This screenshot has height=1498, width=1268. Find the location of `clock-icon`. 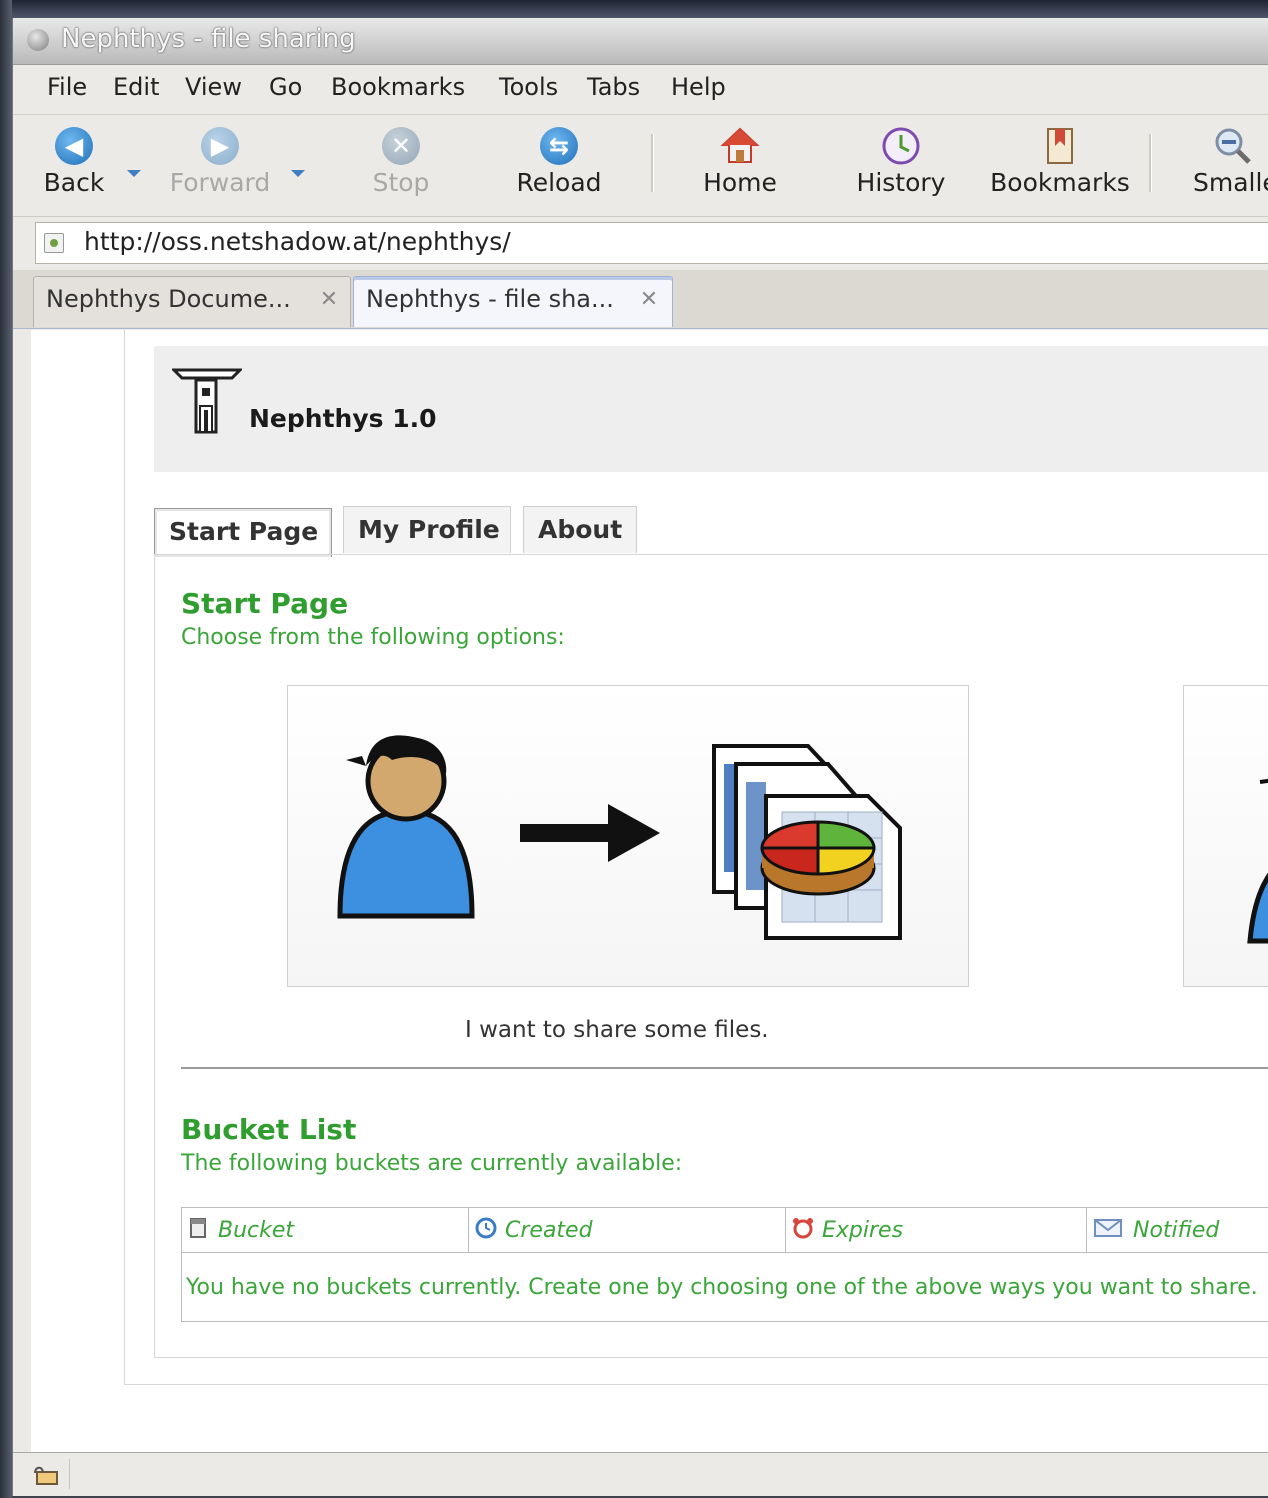

clock-icon is located at coordinates (486, 1228).